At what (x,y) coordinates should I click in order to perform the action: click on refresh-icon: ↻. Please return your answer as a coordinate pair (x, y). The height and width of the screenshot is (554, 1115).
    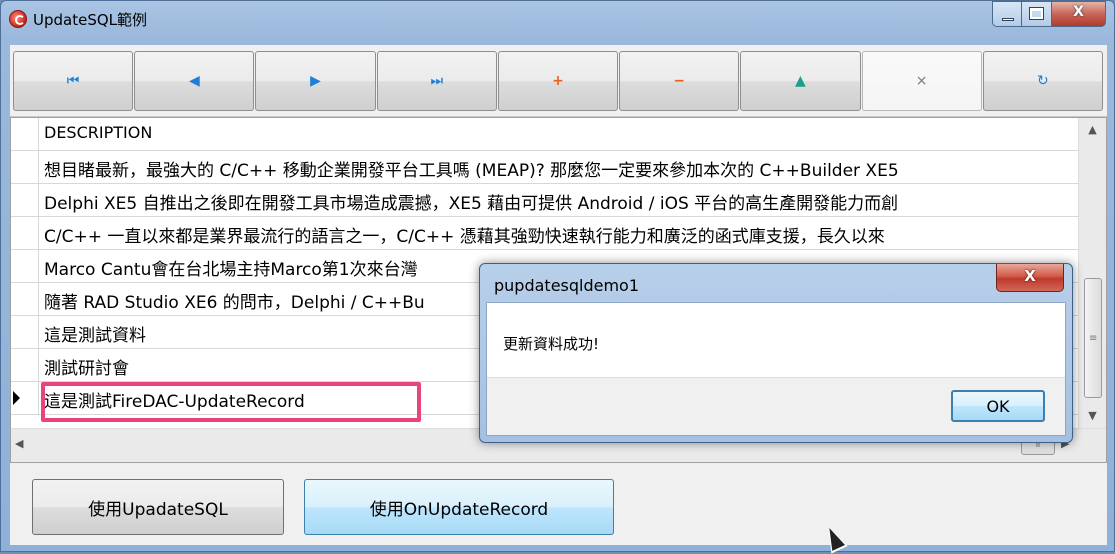
    Looking at the image, I should click on (1042, 81).